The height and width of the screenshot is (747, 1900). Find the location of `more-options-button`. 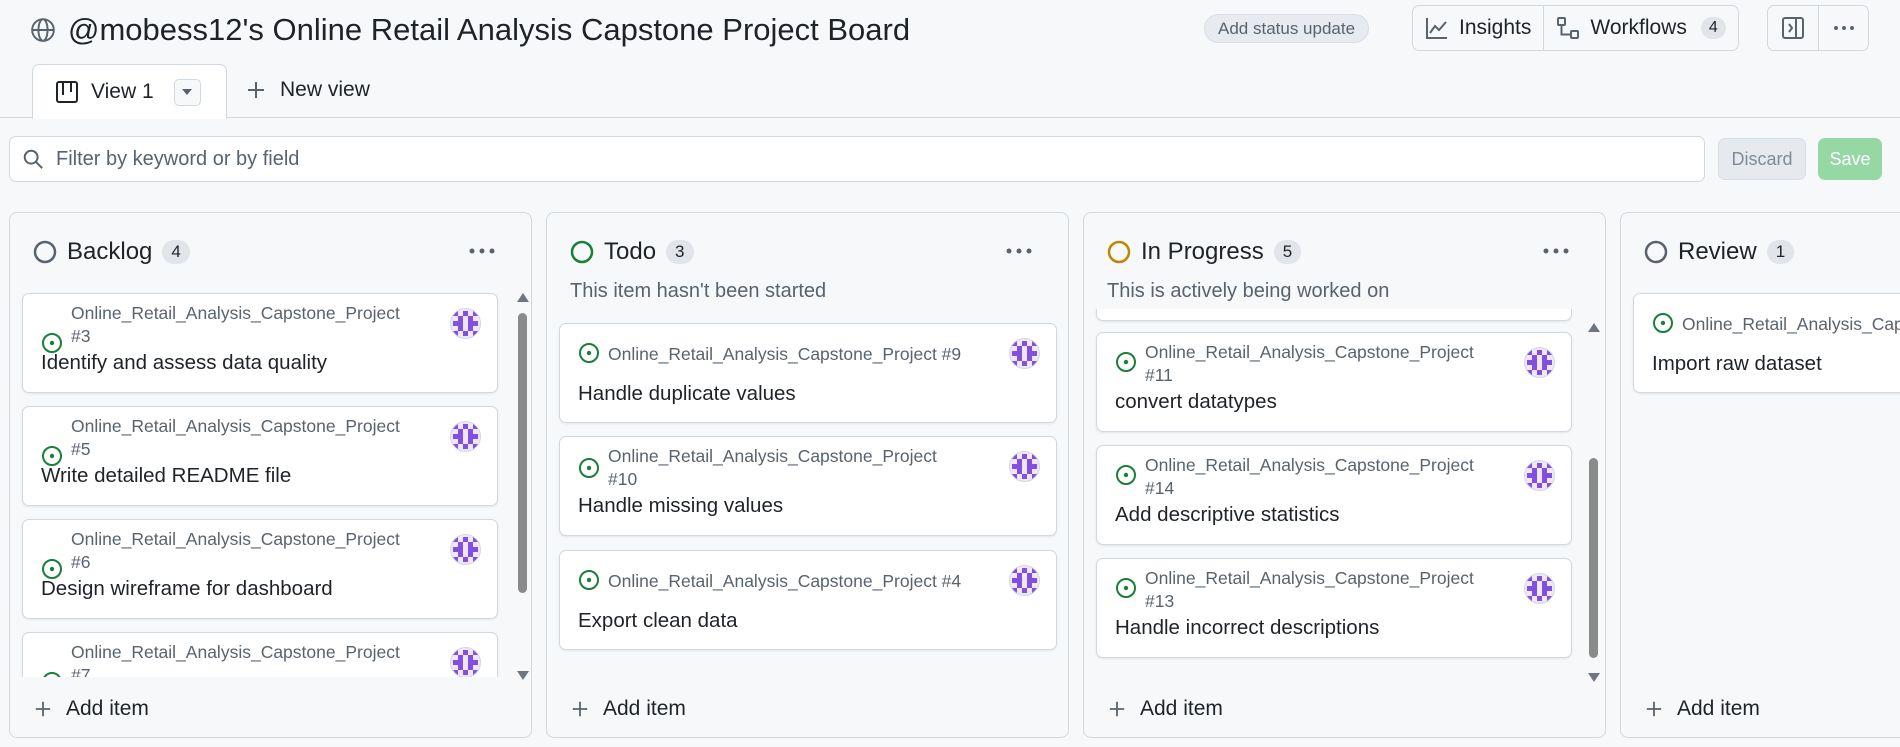

more-options-button is located at coordinates (1843, 28).